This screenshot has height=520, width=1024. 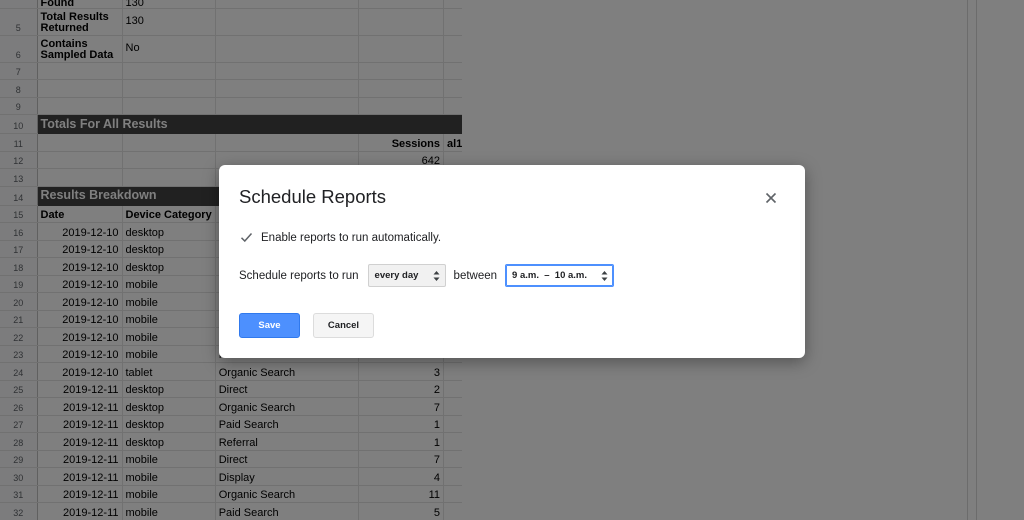 I want to click on schedule-label: Schedule reports to run, so click(x=299, y=275).